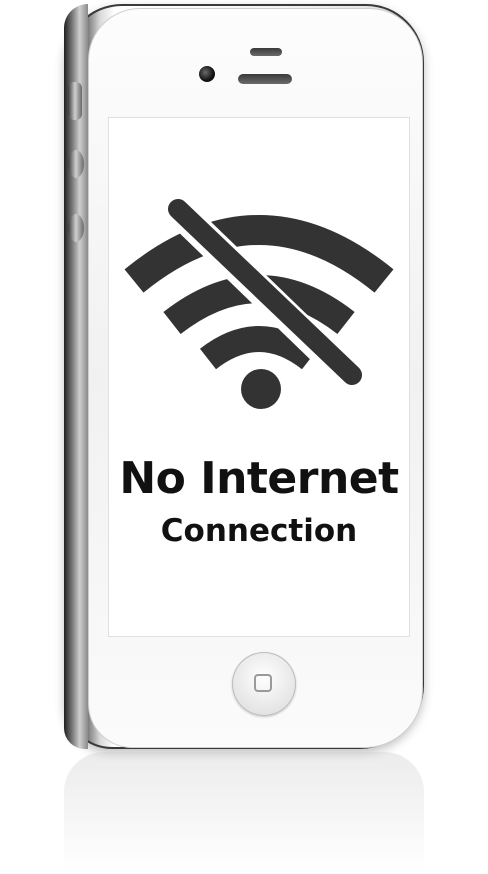 The width and height of the screenshot is (488, 874). I want to click on wifi-off-icon, so click(259, 309).